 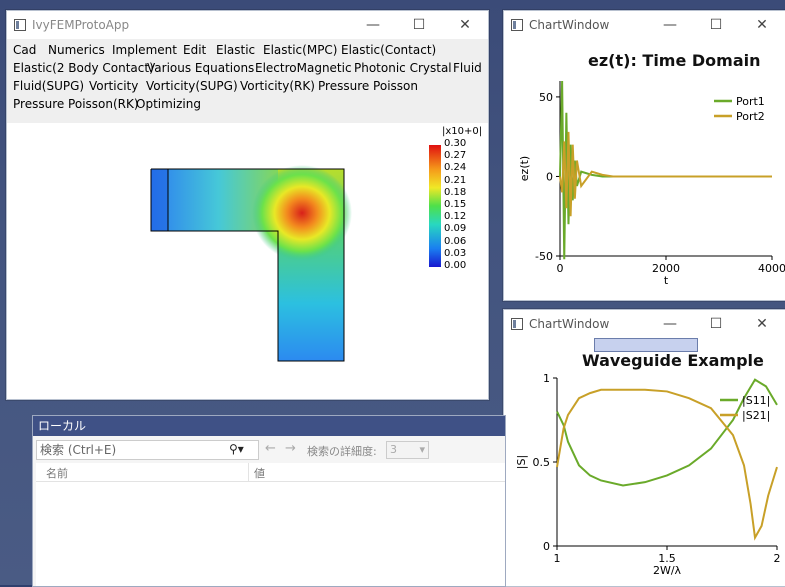 I want to click on menu-various-equations: Various Equations, so click(x=200, y=68).